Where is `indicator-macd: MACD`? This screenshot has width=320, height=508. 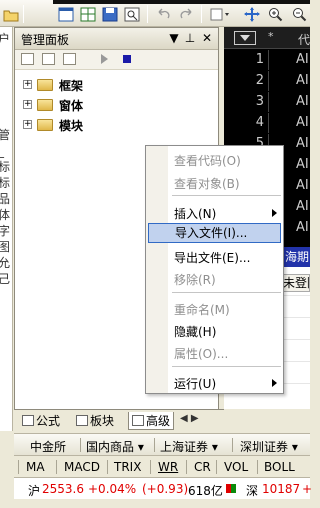 indicator-macd: MACD is located at coordinates (82, 467).